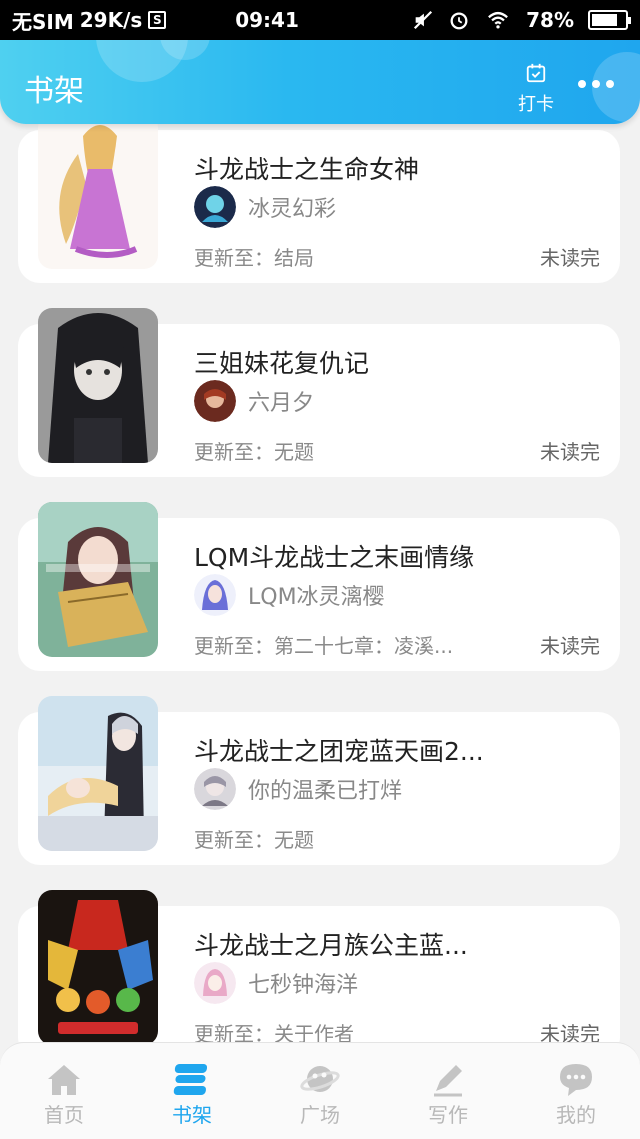  What do you see at coordinates (190, 1079) in the screenshot?
I see `bookshelf-icon` at bounding box center [190, 1079].